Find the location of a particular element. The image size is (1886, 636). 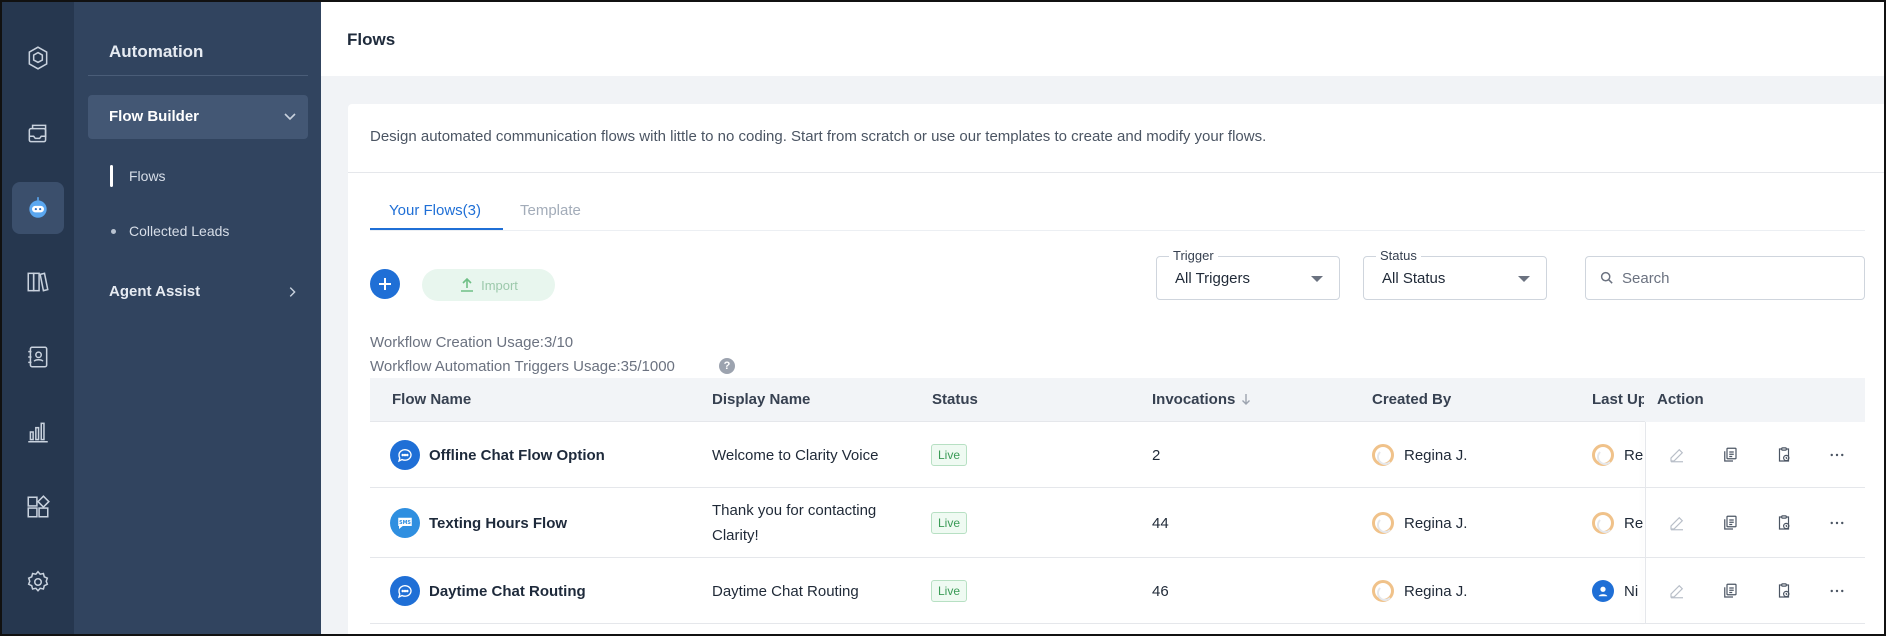

bullet-dot is located at coordinates (113, 231).